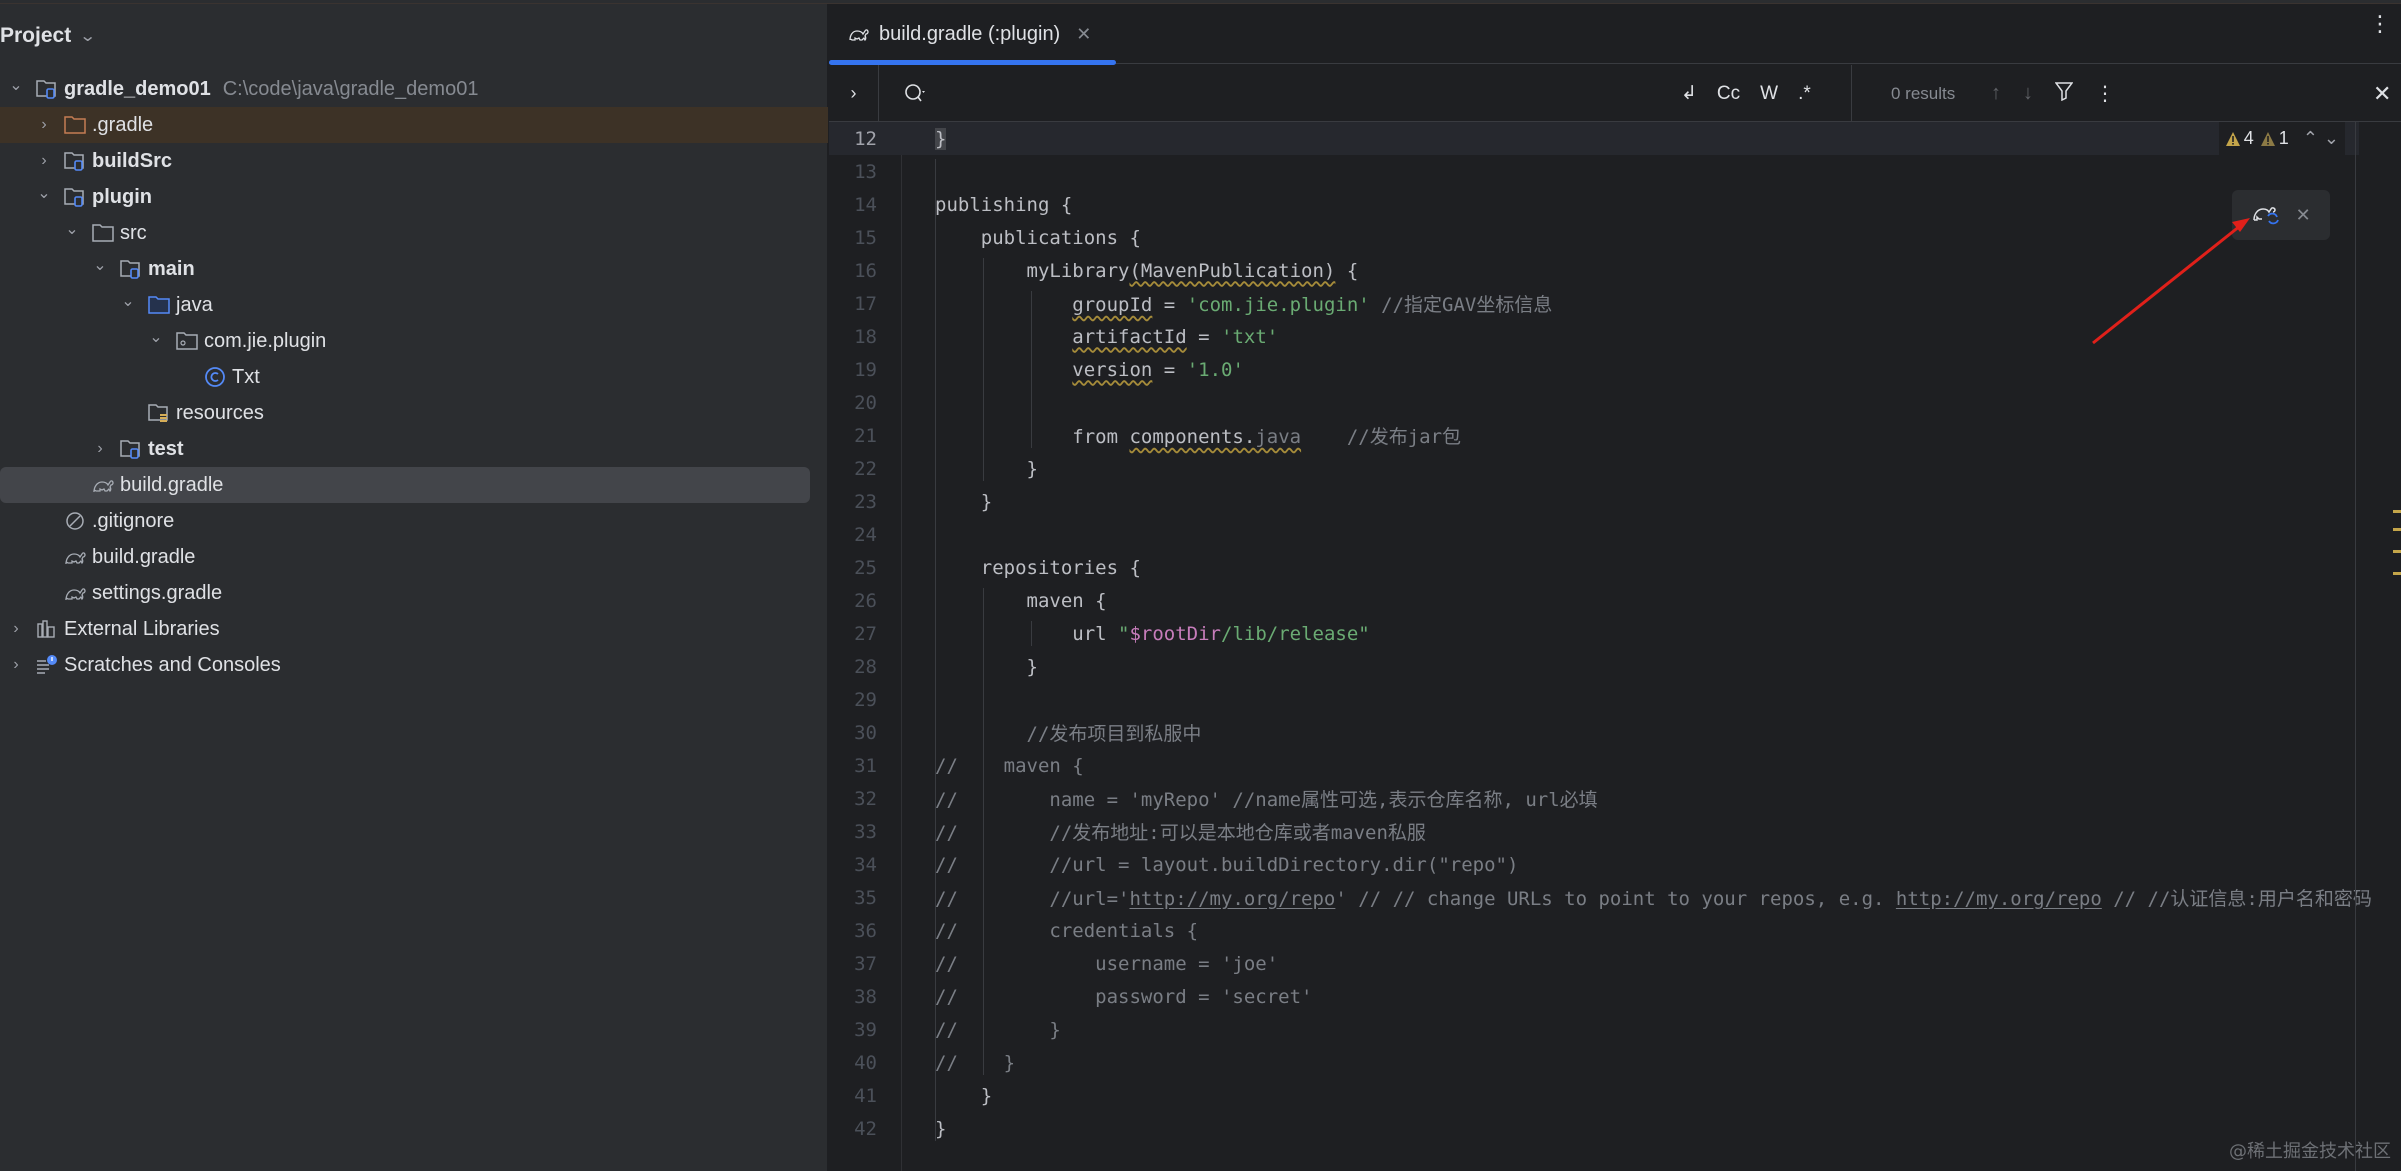 This screenshot has height=1171, width=2401. What do you see at coordinates (48, 36) in the screenshot?
I see `project-view-selector: Project ⌄` at bounding box center [48, 36].